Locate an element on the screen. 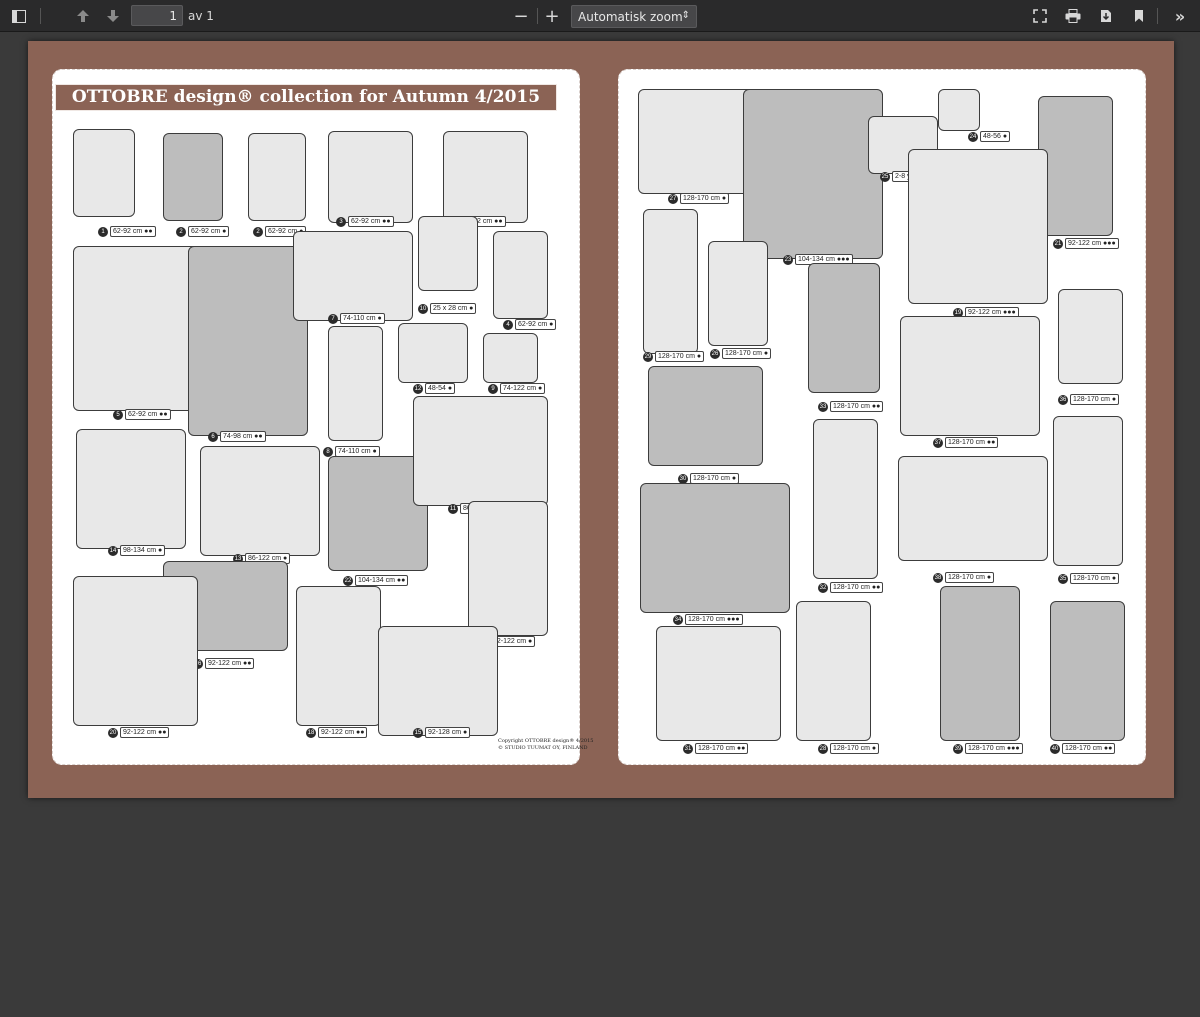 This screenshot has height=1017, width=1200. model-number-badge: 3 is located at coordinates (341, 221).